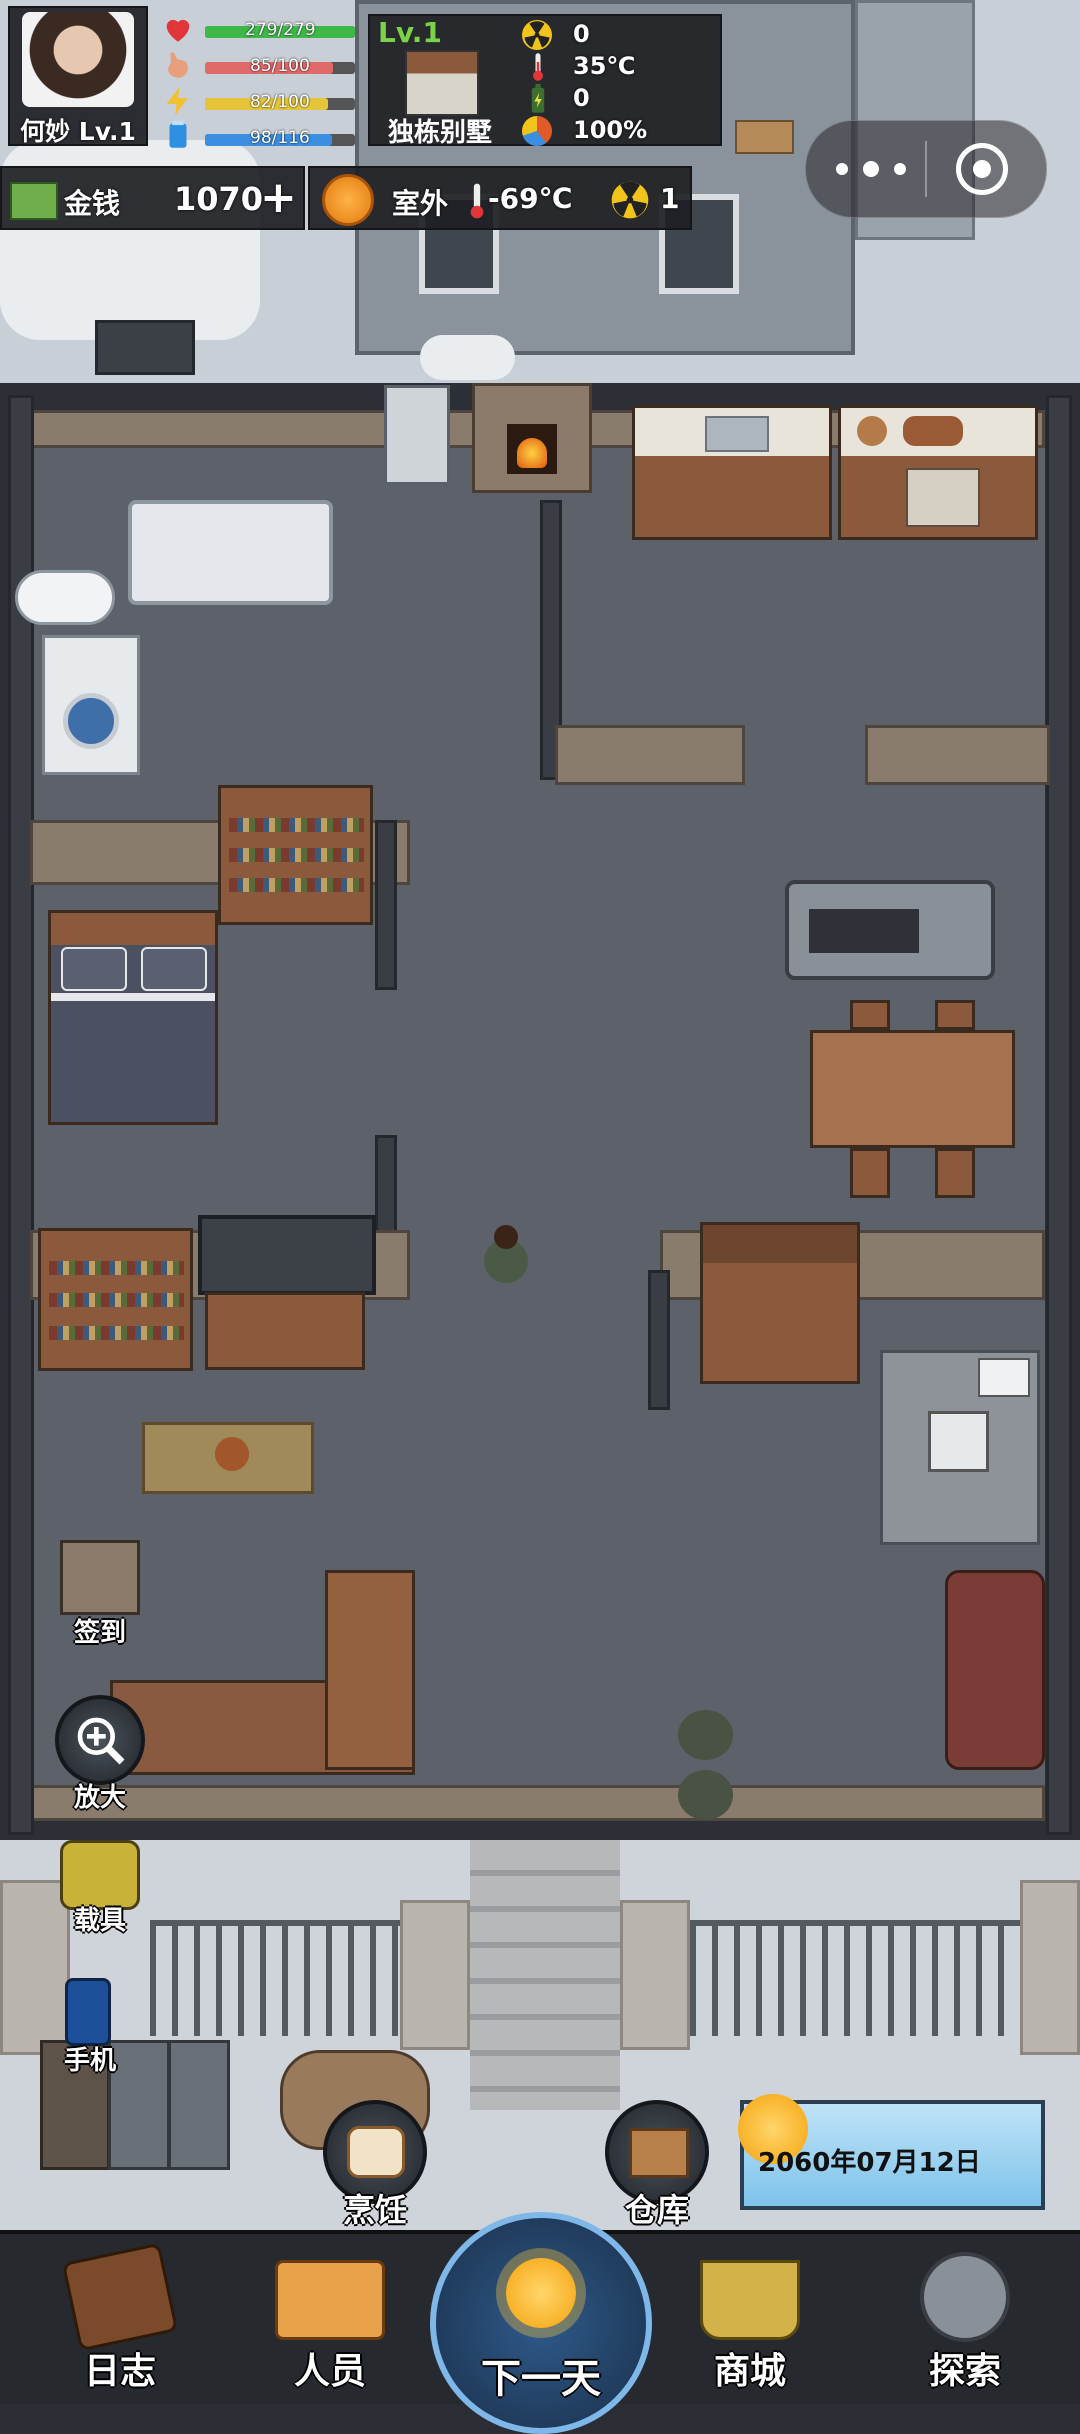  I want to click on trash-bin, so click(199, 2105).